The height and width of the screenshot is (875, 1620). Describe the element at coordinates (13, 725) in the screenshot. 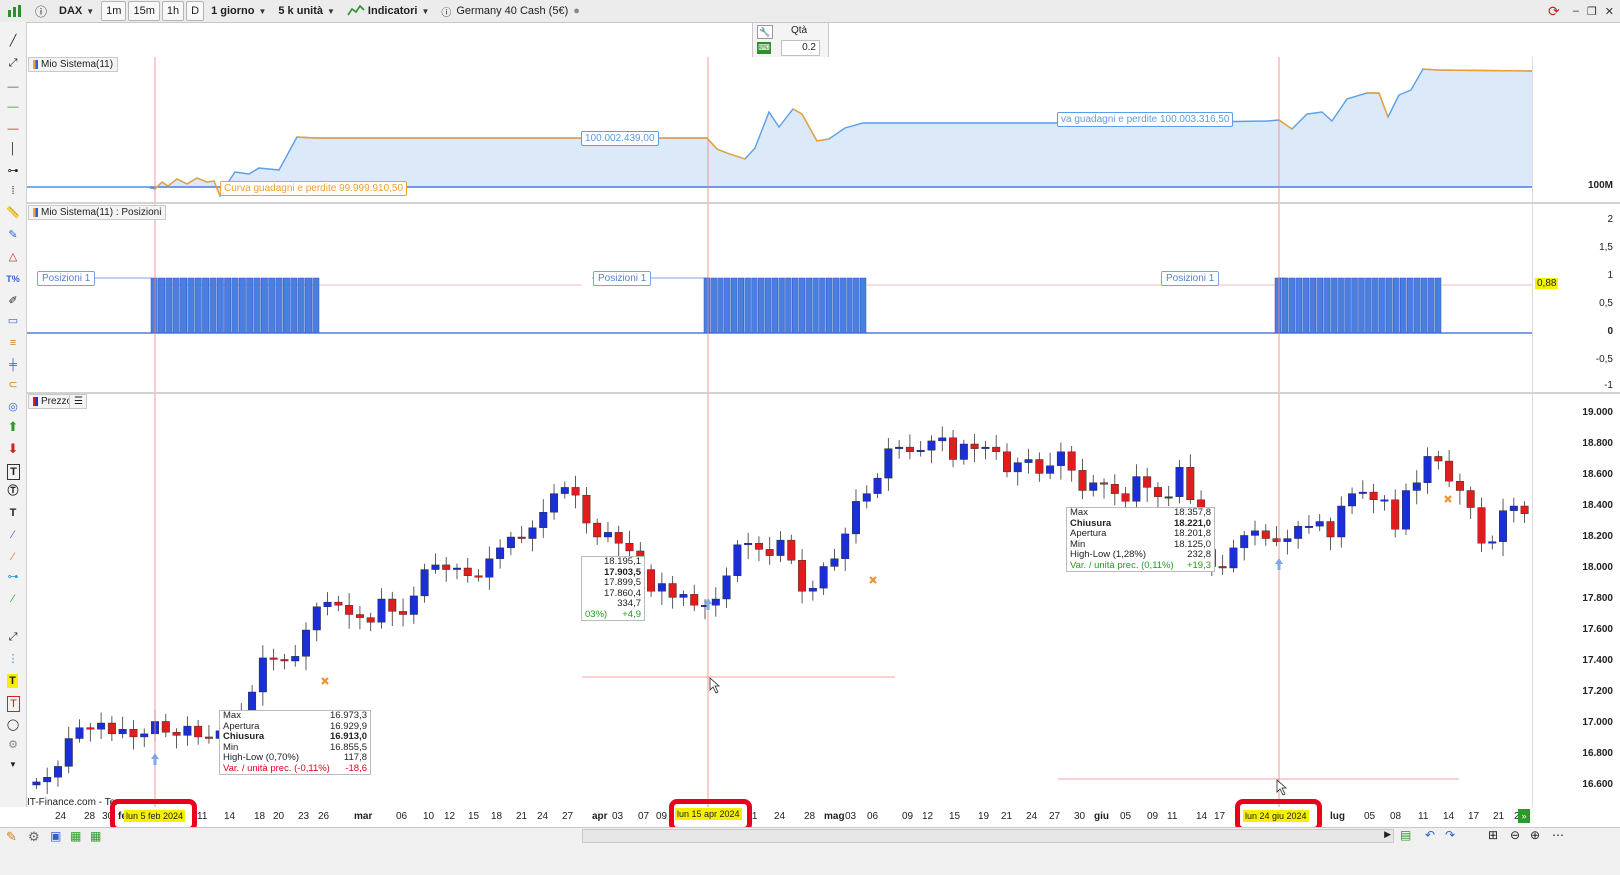

I see `callout-tool-icon: ◯` at that location.